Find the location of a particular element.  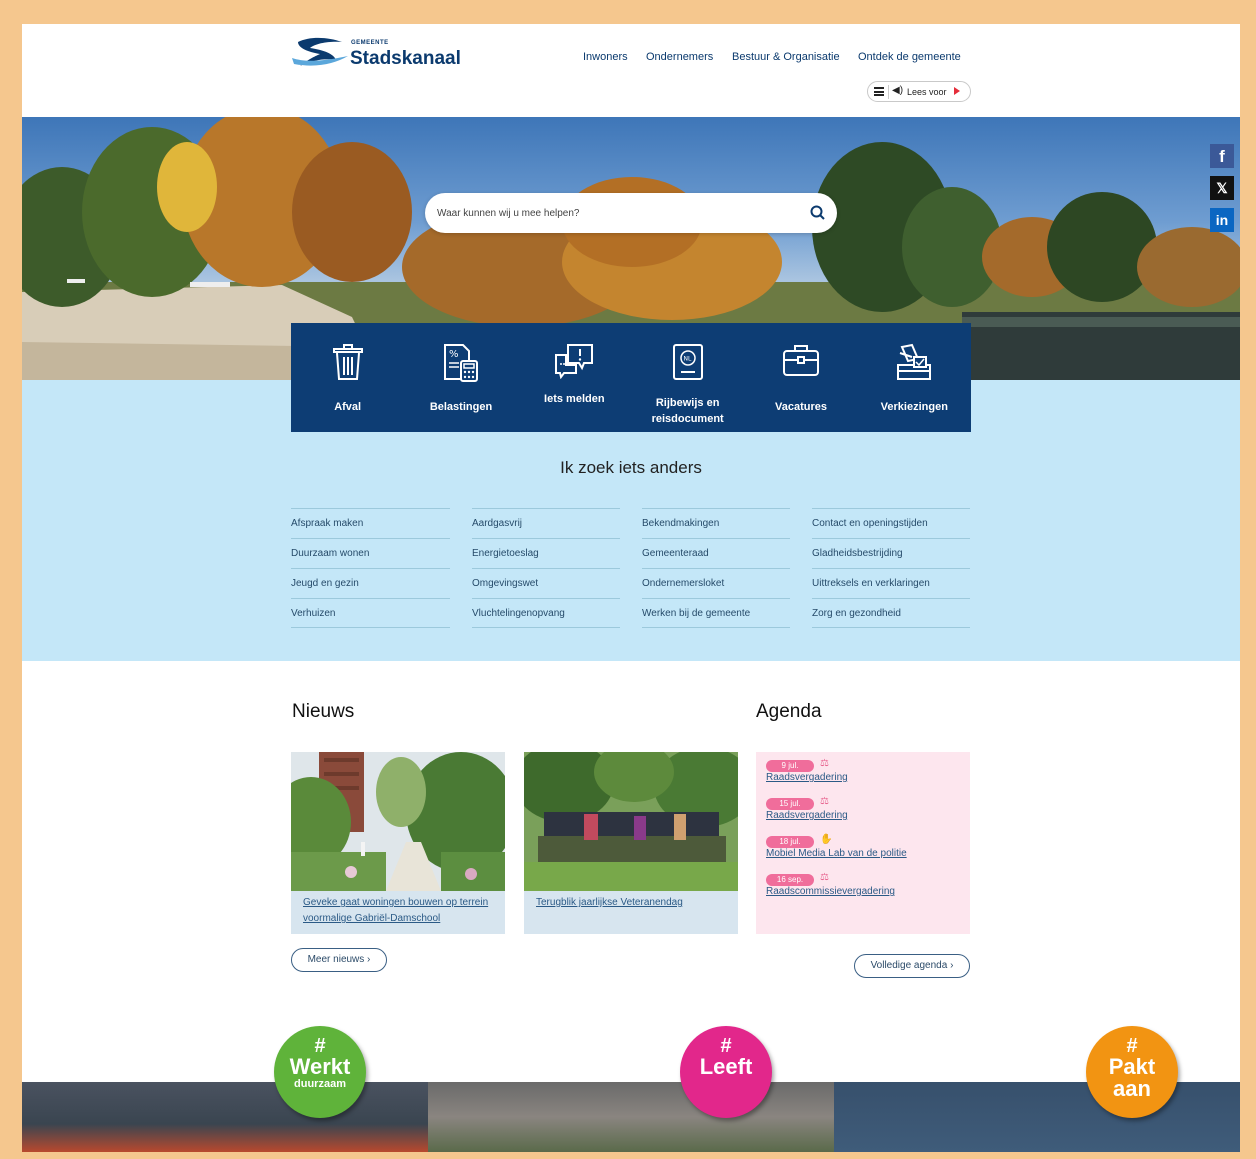

full-agenda-button: Volledige agenda › is located at coordinates (912, 966).